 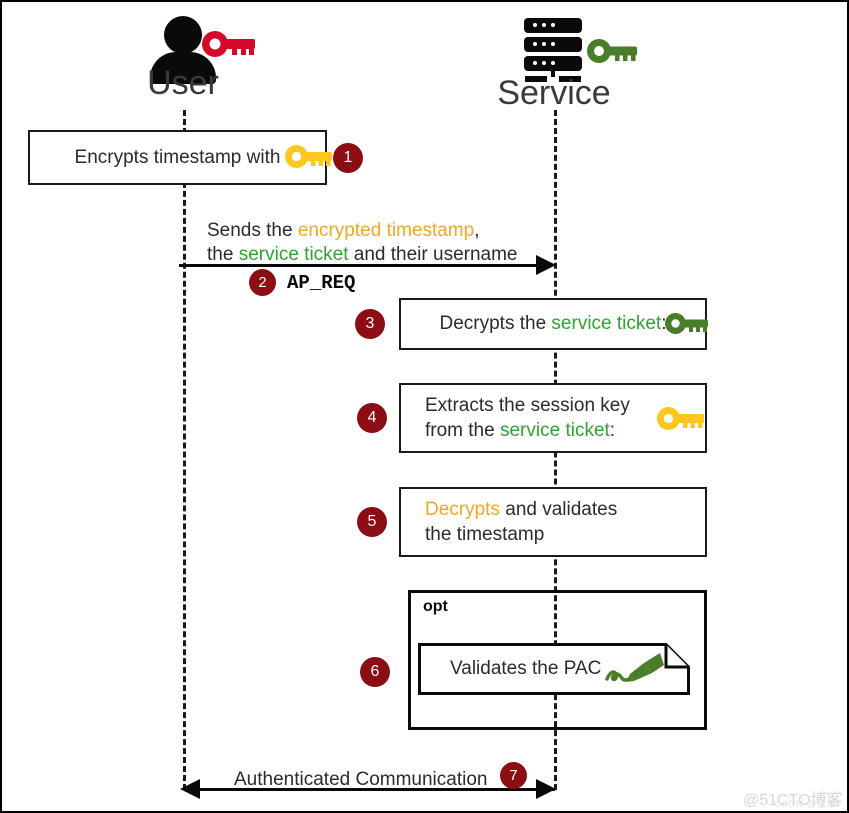 What do you see at coordinates (183, 83) in the screenshot?
I see `actor-label-user: User` at bounding box center [183, 83].